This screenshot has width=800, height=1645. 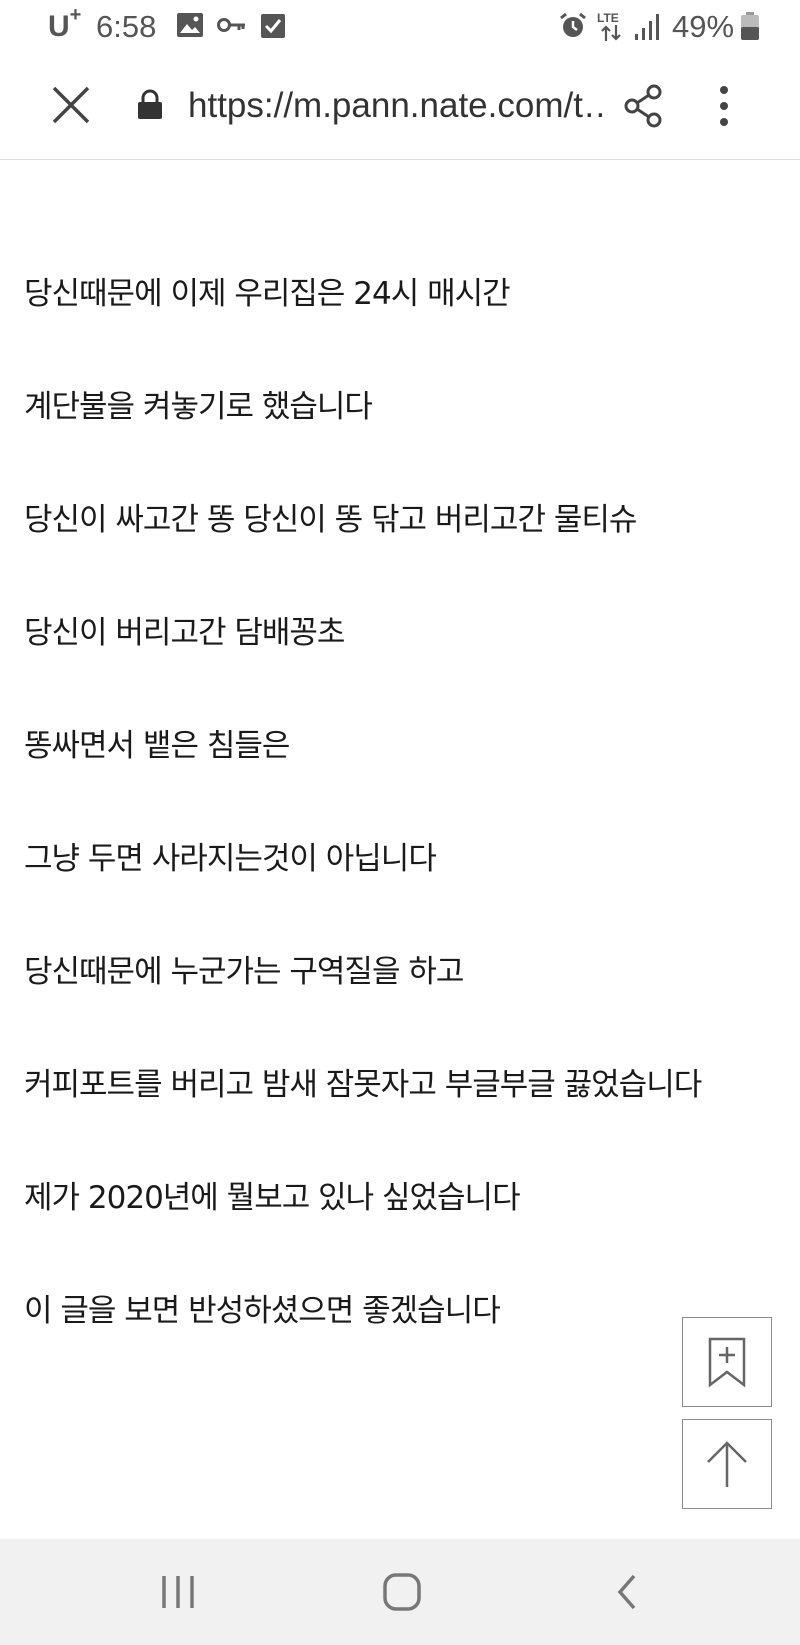 I want to click on alarm-icon, so click(x=573, y=24).